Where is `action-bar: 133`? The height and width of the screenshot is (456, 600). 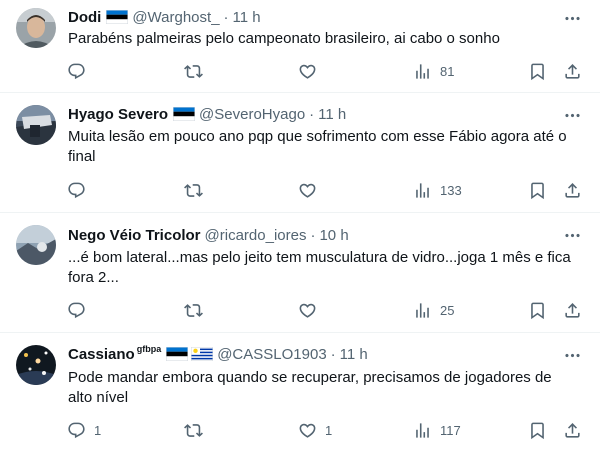
action-bar: 133 is located at coordinates (300, 190).